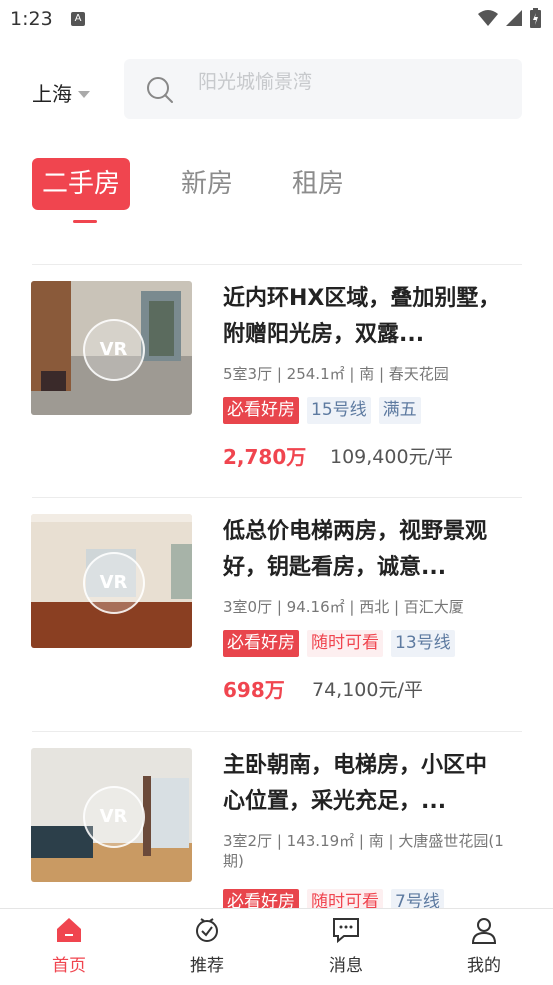  I want to click on listing-tags: 必看好房 随时可看 13号线, so click(339, 643).